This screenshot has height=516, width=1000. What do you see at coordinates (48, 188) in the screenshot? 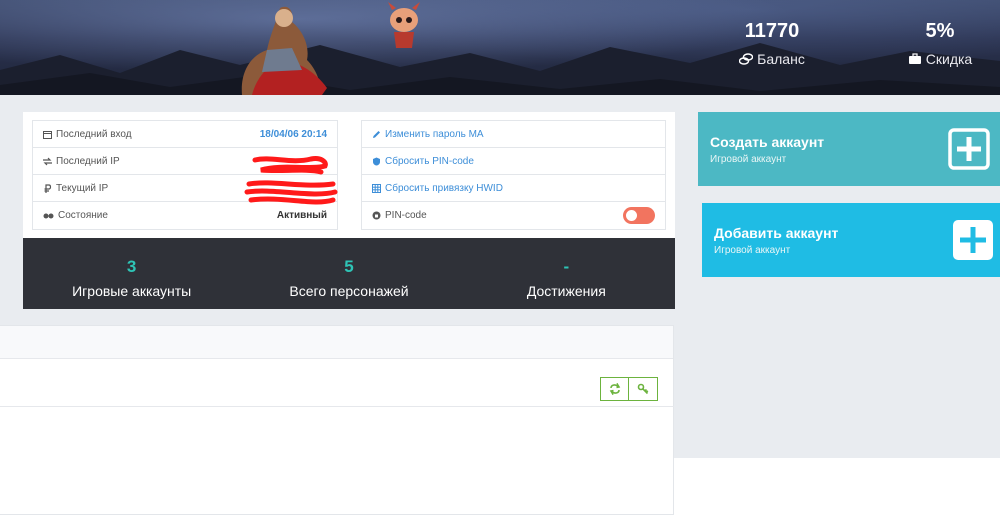
I see `ruble-icon` at bounding box center [48, 188].